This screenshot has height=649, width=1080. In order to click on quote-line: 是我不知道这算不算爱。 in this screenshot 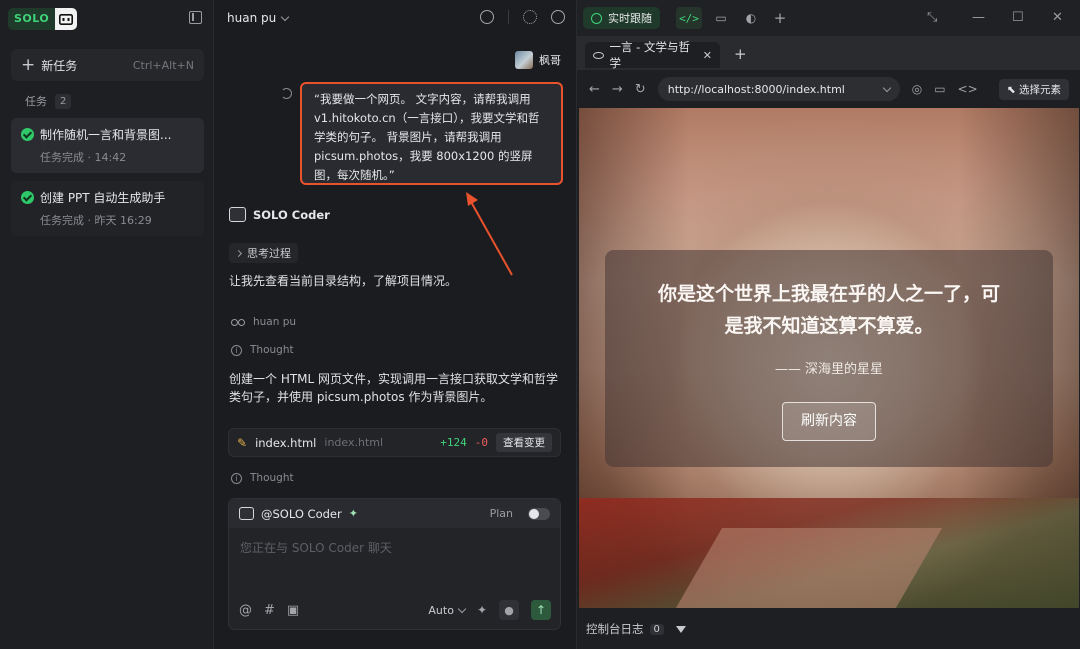, I will do `click(829, 326)`.